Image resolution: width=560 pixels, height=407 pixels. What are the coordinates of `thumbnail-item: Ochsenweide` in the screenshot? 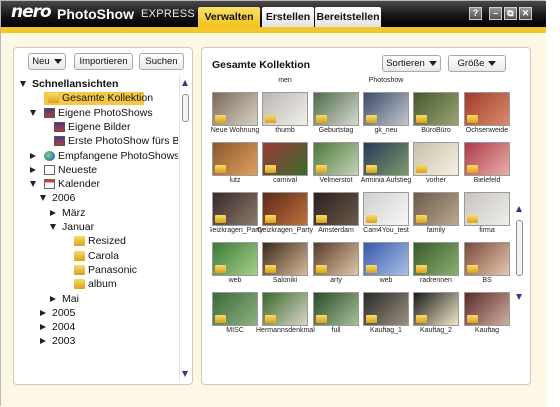 It's located at (487, 117).